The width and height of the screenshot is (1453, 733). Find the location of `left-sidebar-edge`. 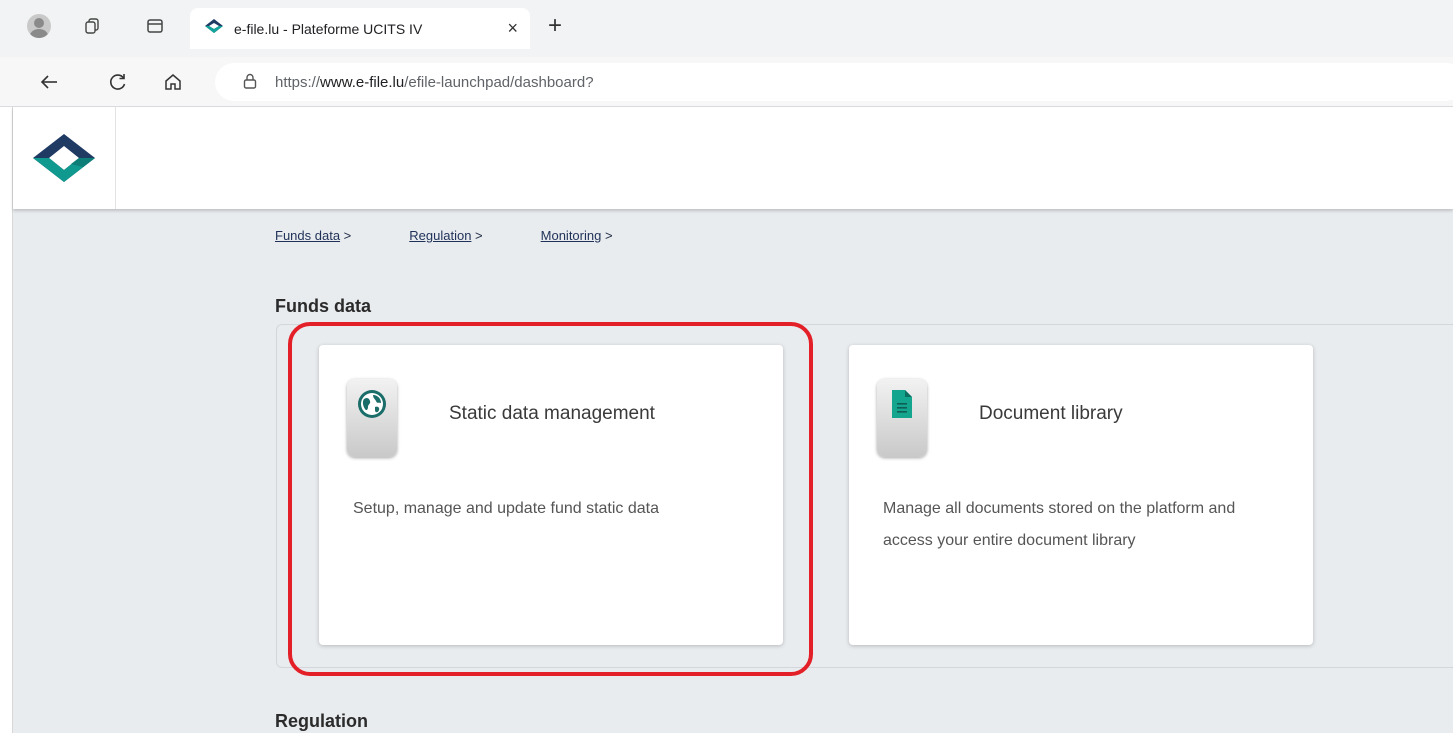

left-sidebar-edge is located at coordinates (6, 420).